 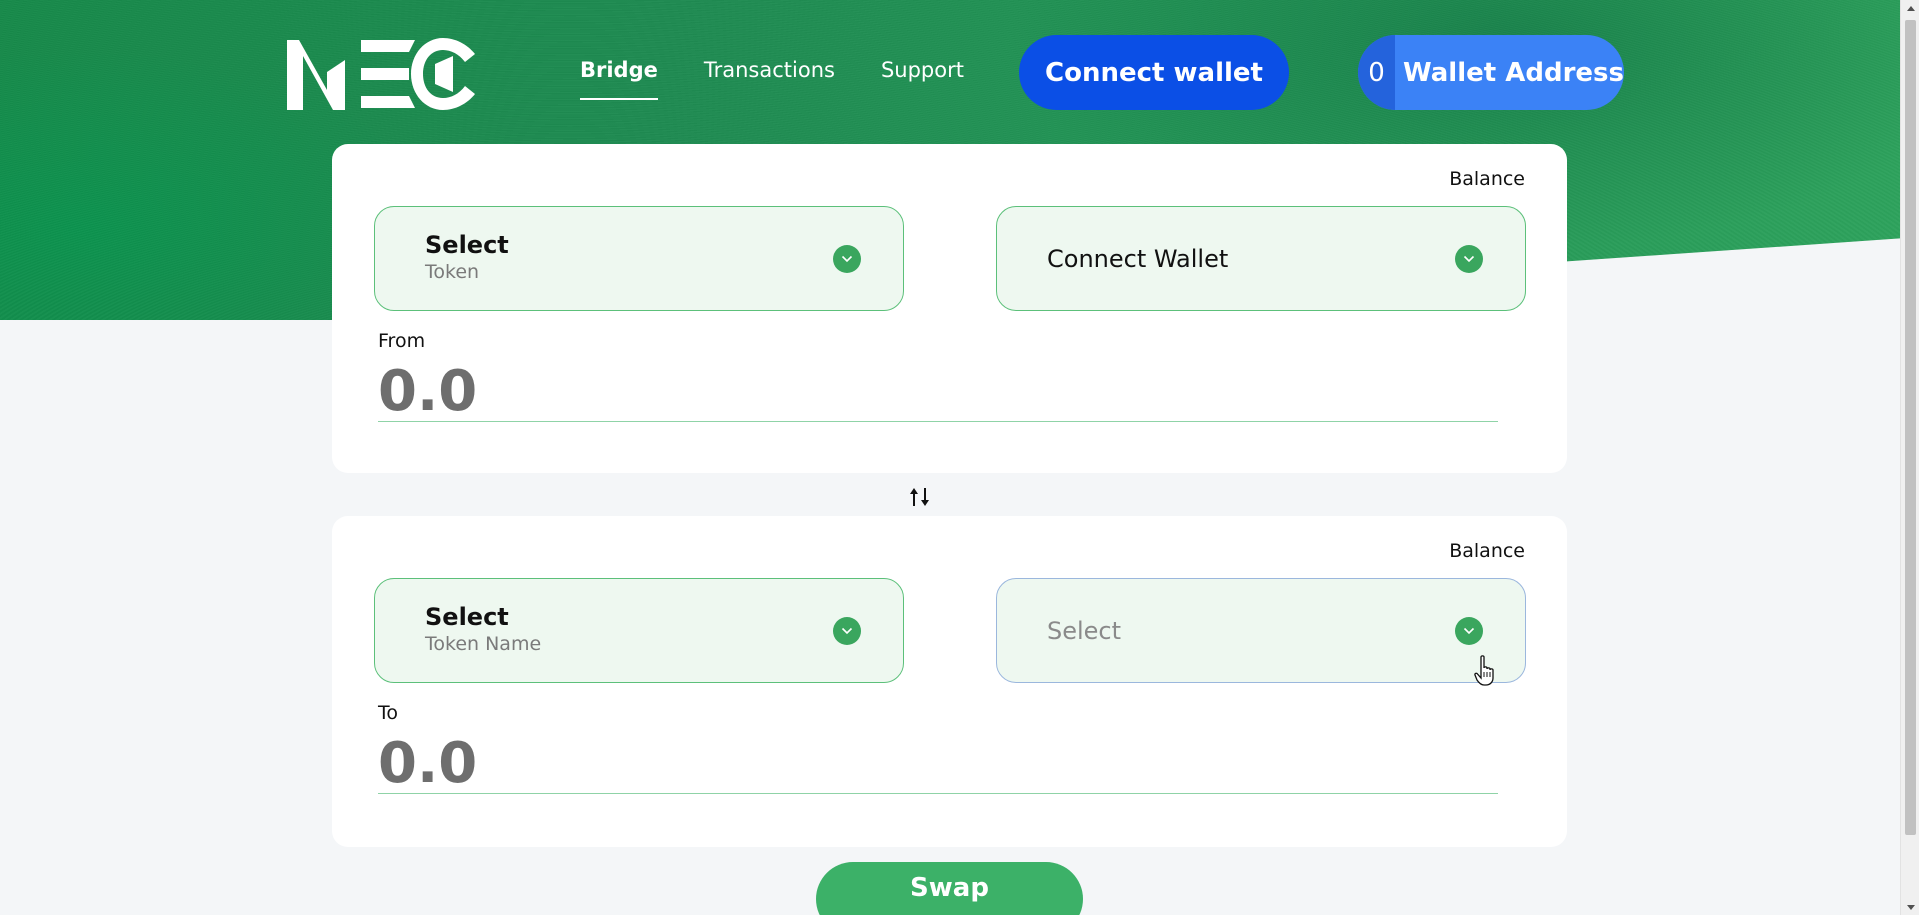 What do you see at coordinates (922, 79) in the screenshot?
I see `nav-support: Support` at bounding box center [922, 79].